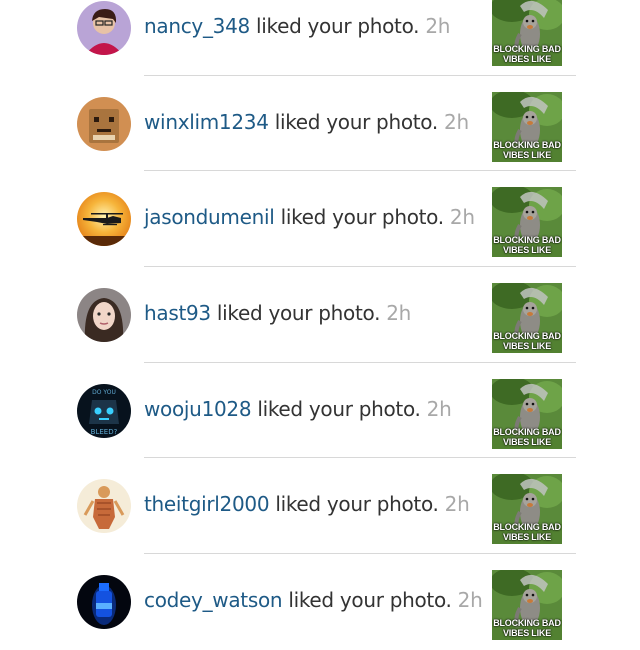 The height and width of the screenshot is (650, 640). I want to click on user-avatar: DO YOU BLEED?, so click(104, 410).